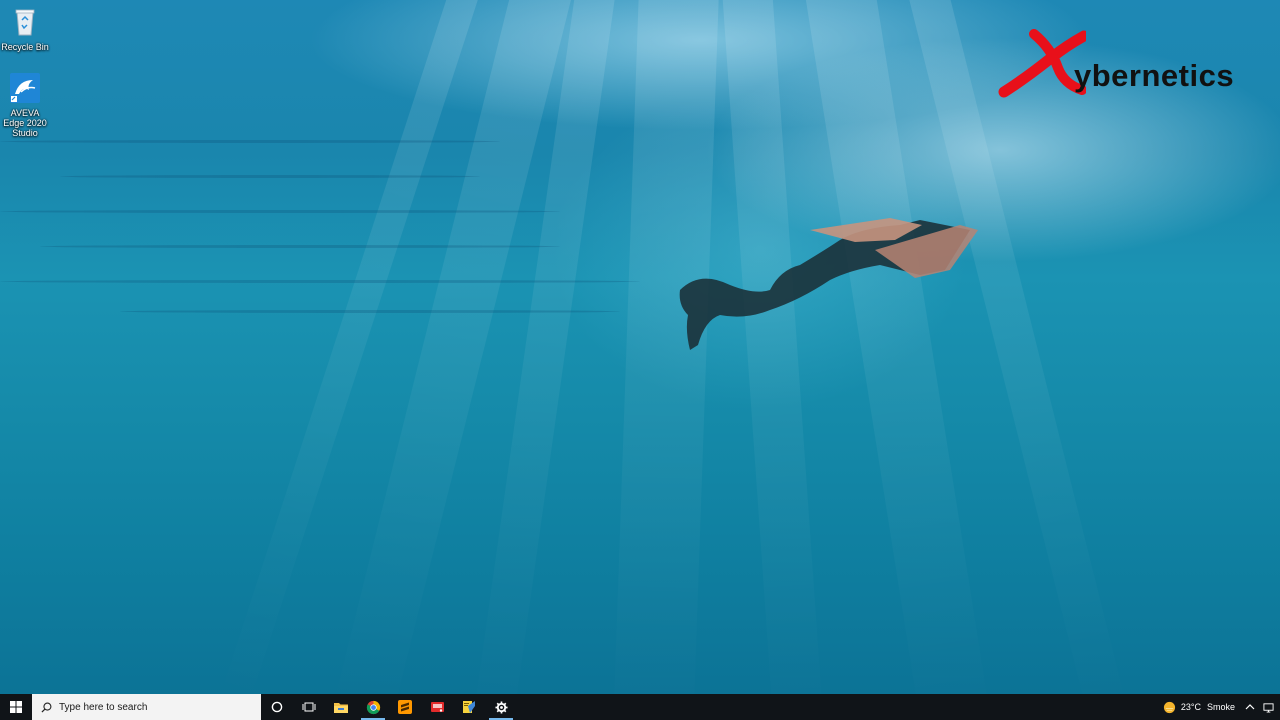 This screenshot has height=720, width=1280. I want to click on weather-widget: 23°C Smoke, so click(1199, 707).